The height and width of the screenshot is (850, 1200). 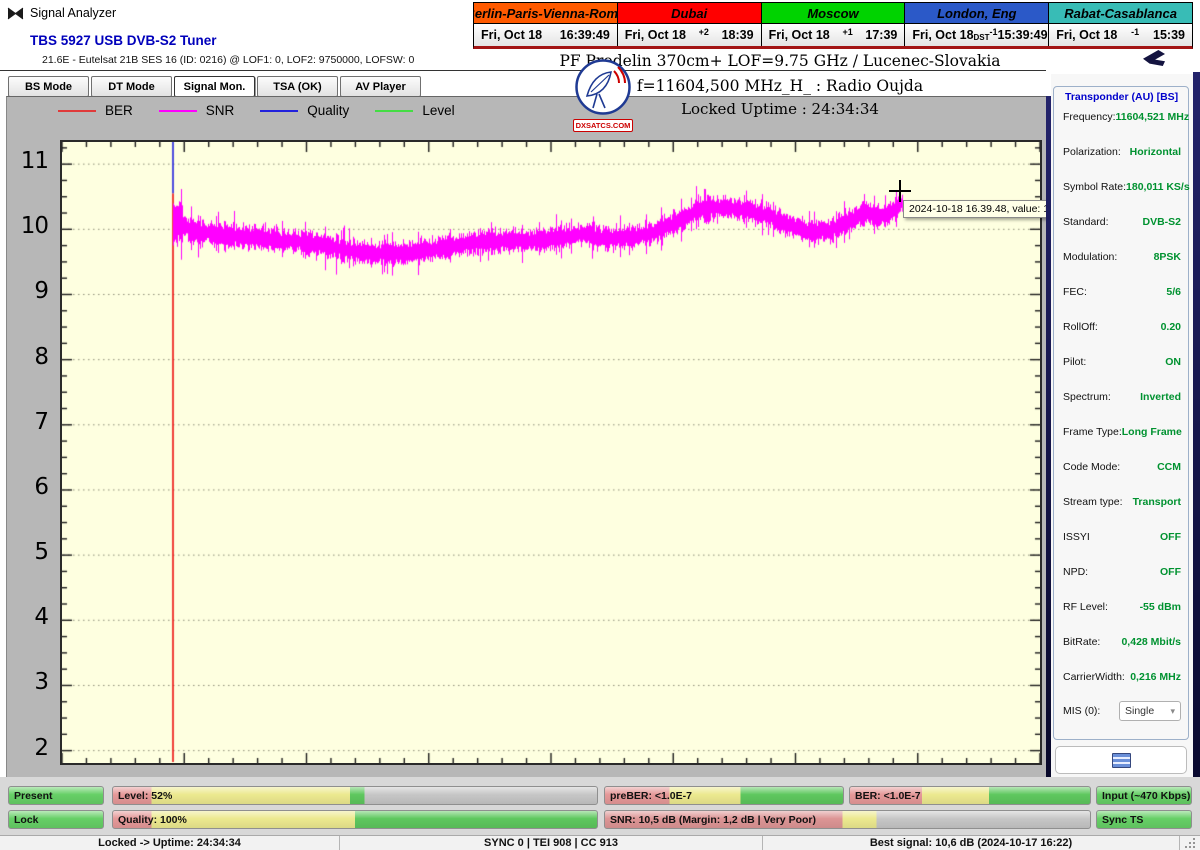 I want to click on clock-time: Fri, Oct 18 +1 17:39, so click(x=833, y=35).